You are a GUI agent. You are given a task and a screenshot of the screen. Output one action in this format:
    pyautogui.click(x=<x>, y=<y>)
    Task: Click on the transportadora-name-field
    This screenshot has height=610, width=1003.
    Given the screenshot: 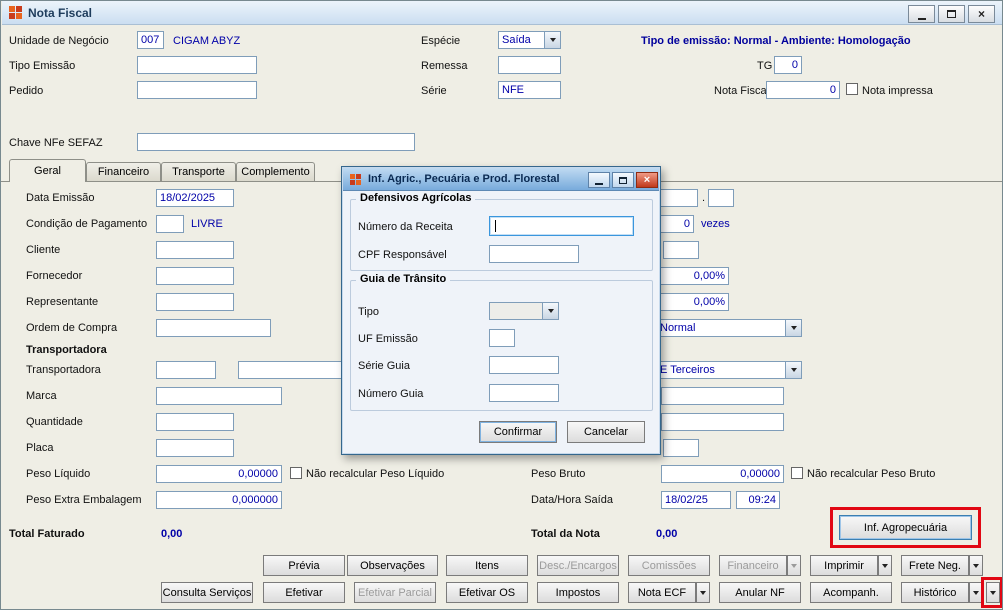 What is the action you would take?
    pyautogui.click(x=298, y=370)
    